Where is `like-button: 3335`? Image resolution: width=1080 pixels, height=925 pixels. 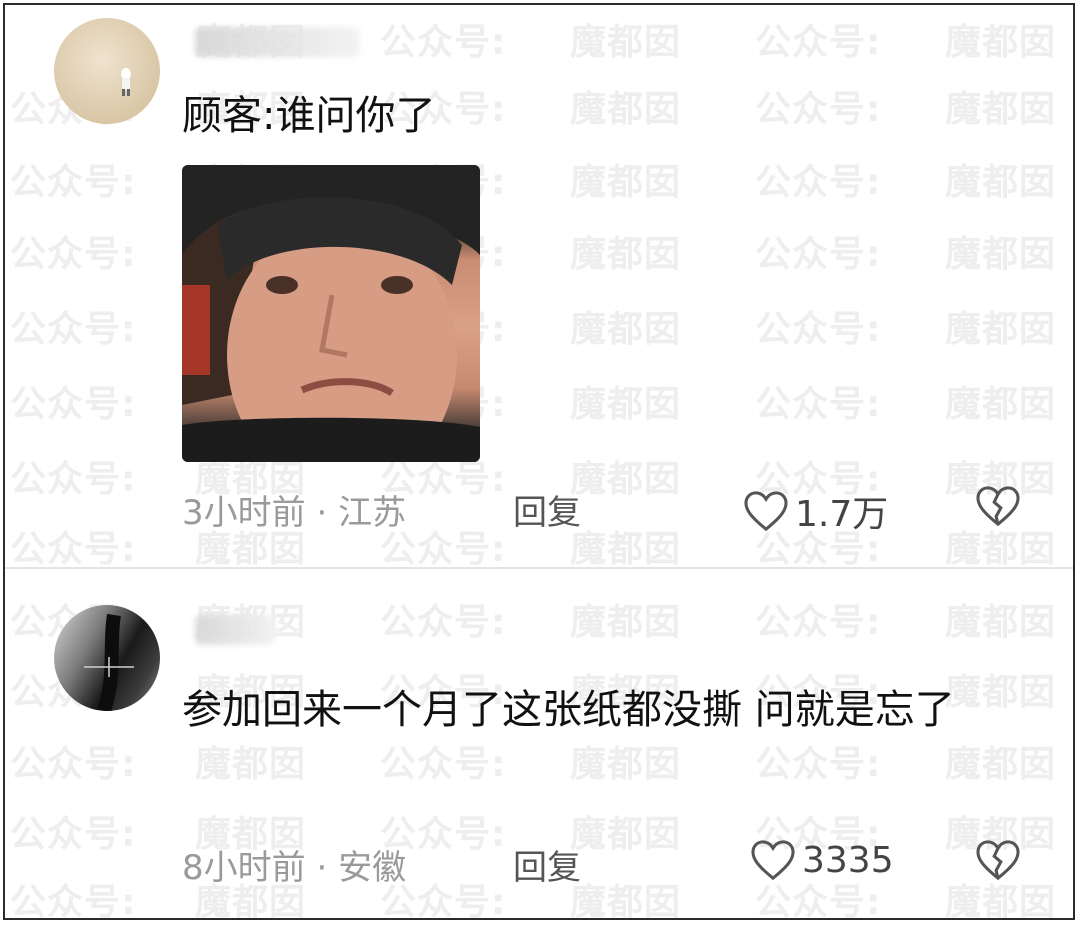 like-button: 3335 is located at coordinates (822, 860).